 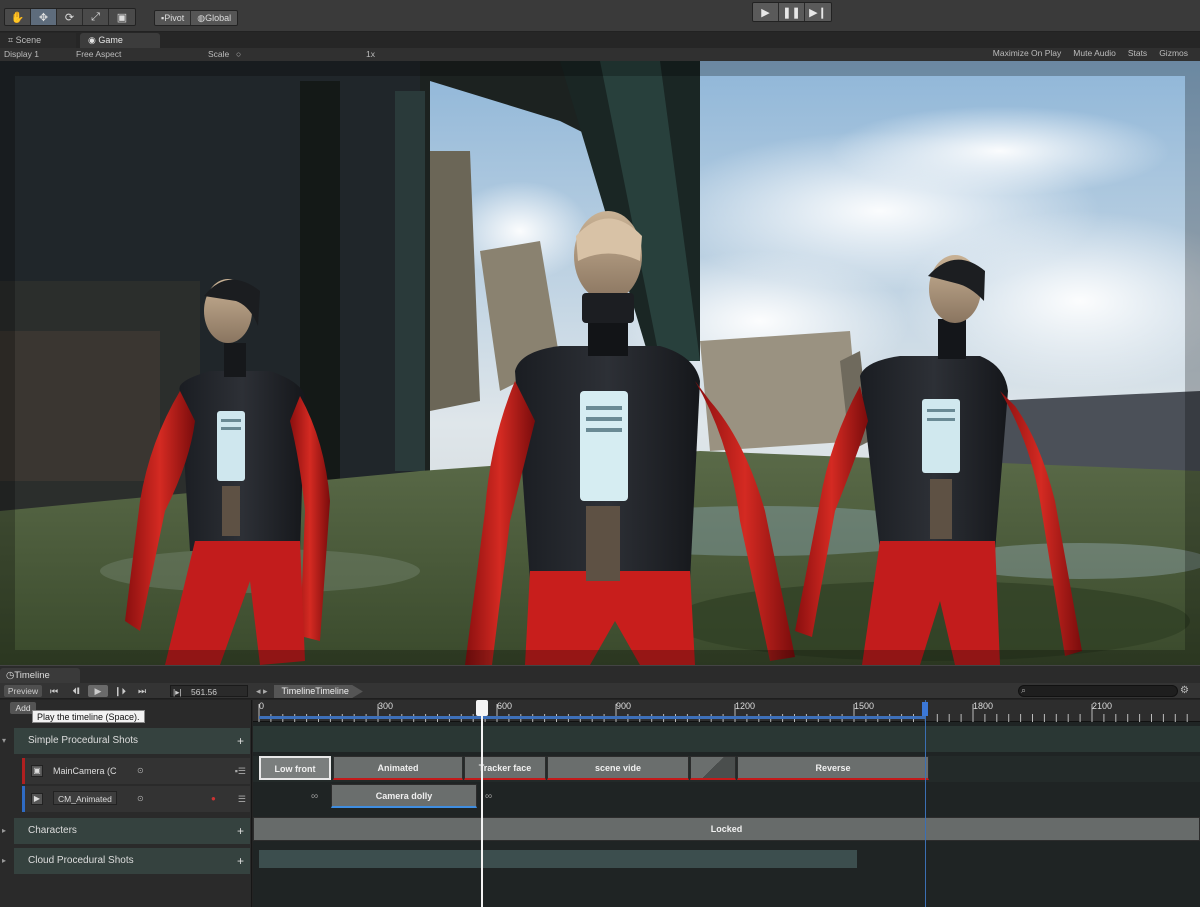 I want to click on tick-label: 1500, so click(x=864, y=706).